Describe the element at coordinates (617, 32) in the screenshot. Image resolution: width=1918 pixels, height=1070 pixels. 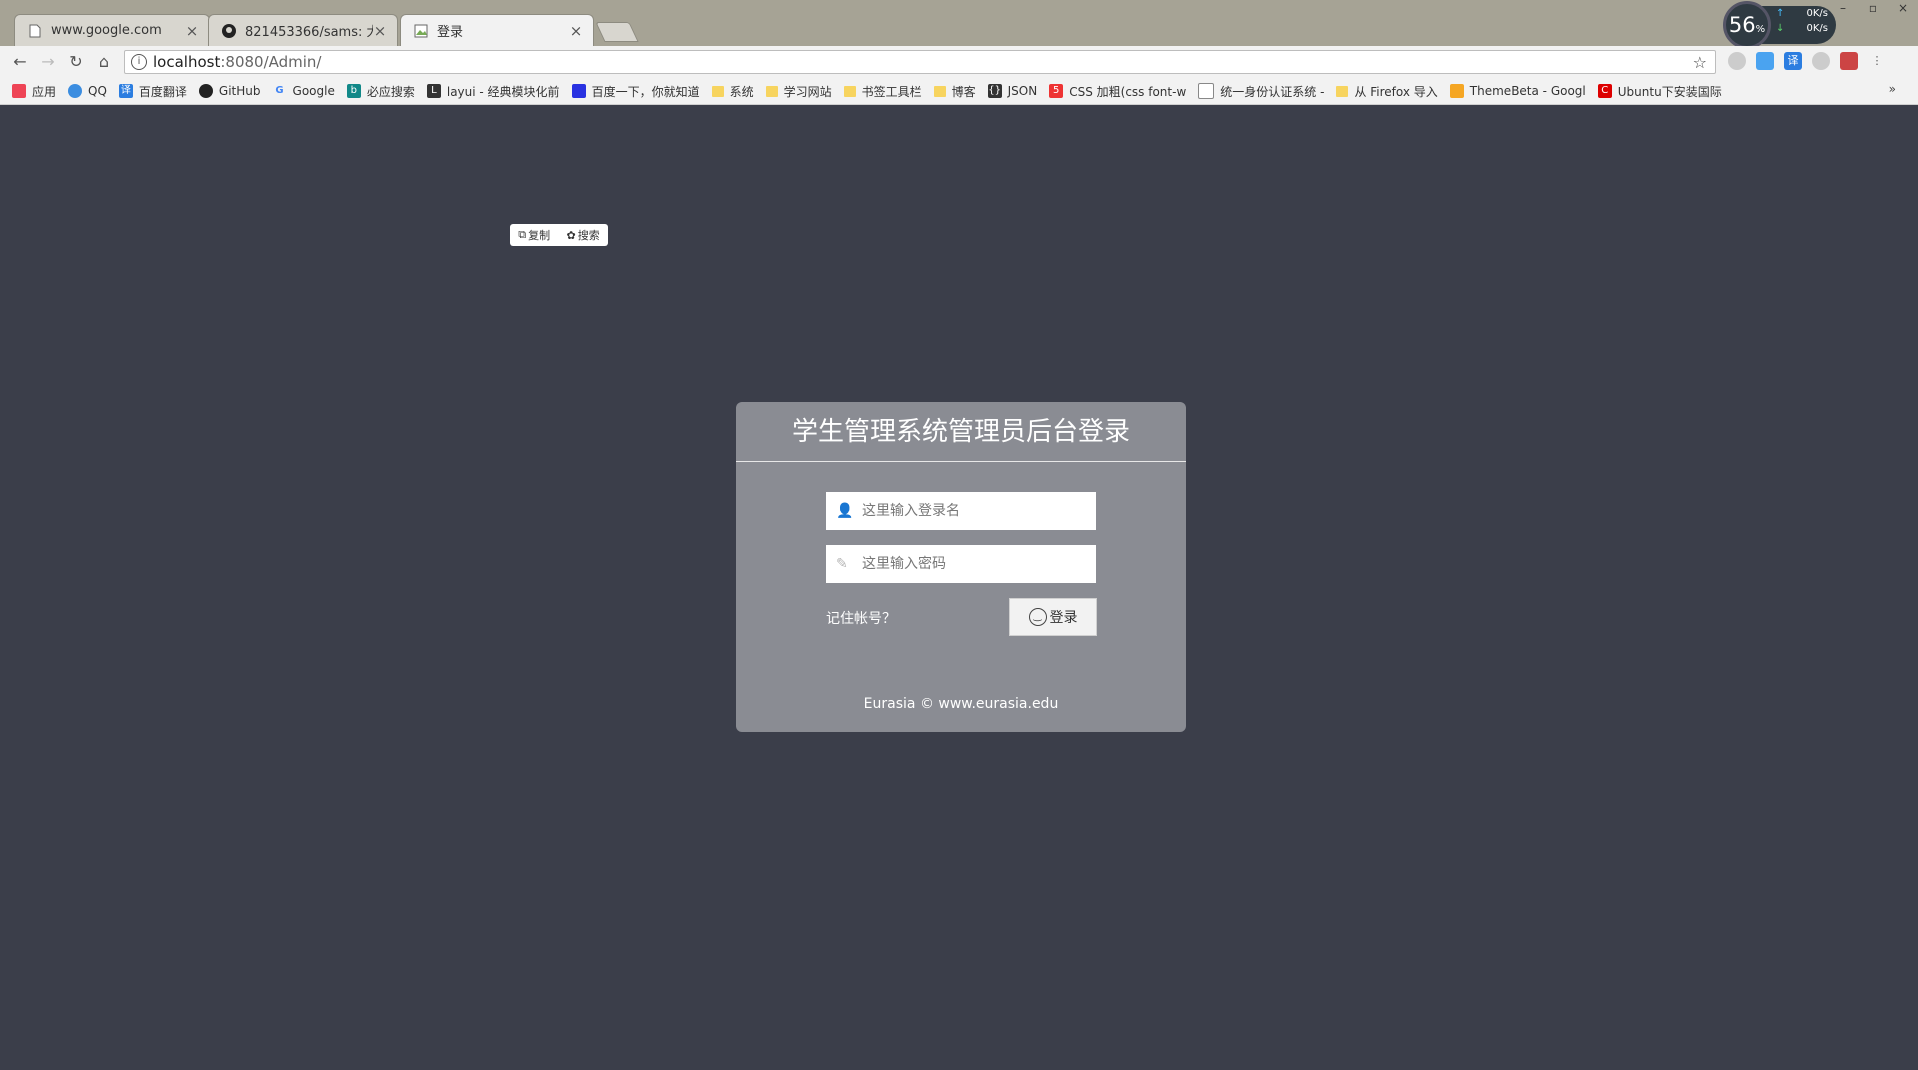
I see `new-tab-button` at that location.